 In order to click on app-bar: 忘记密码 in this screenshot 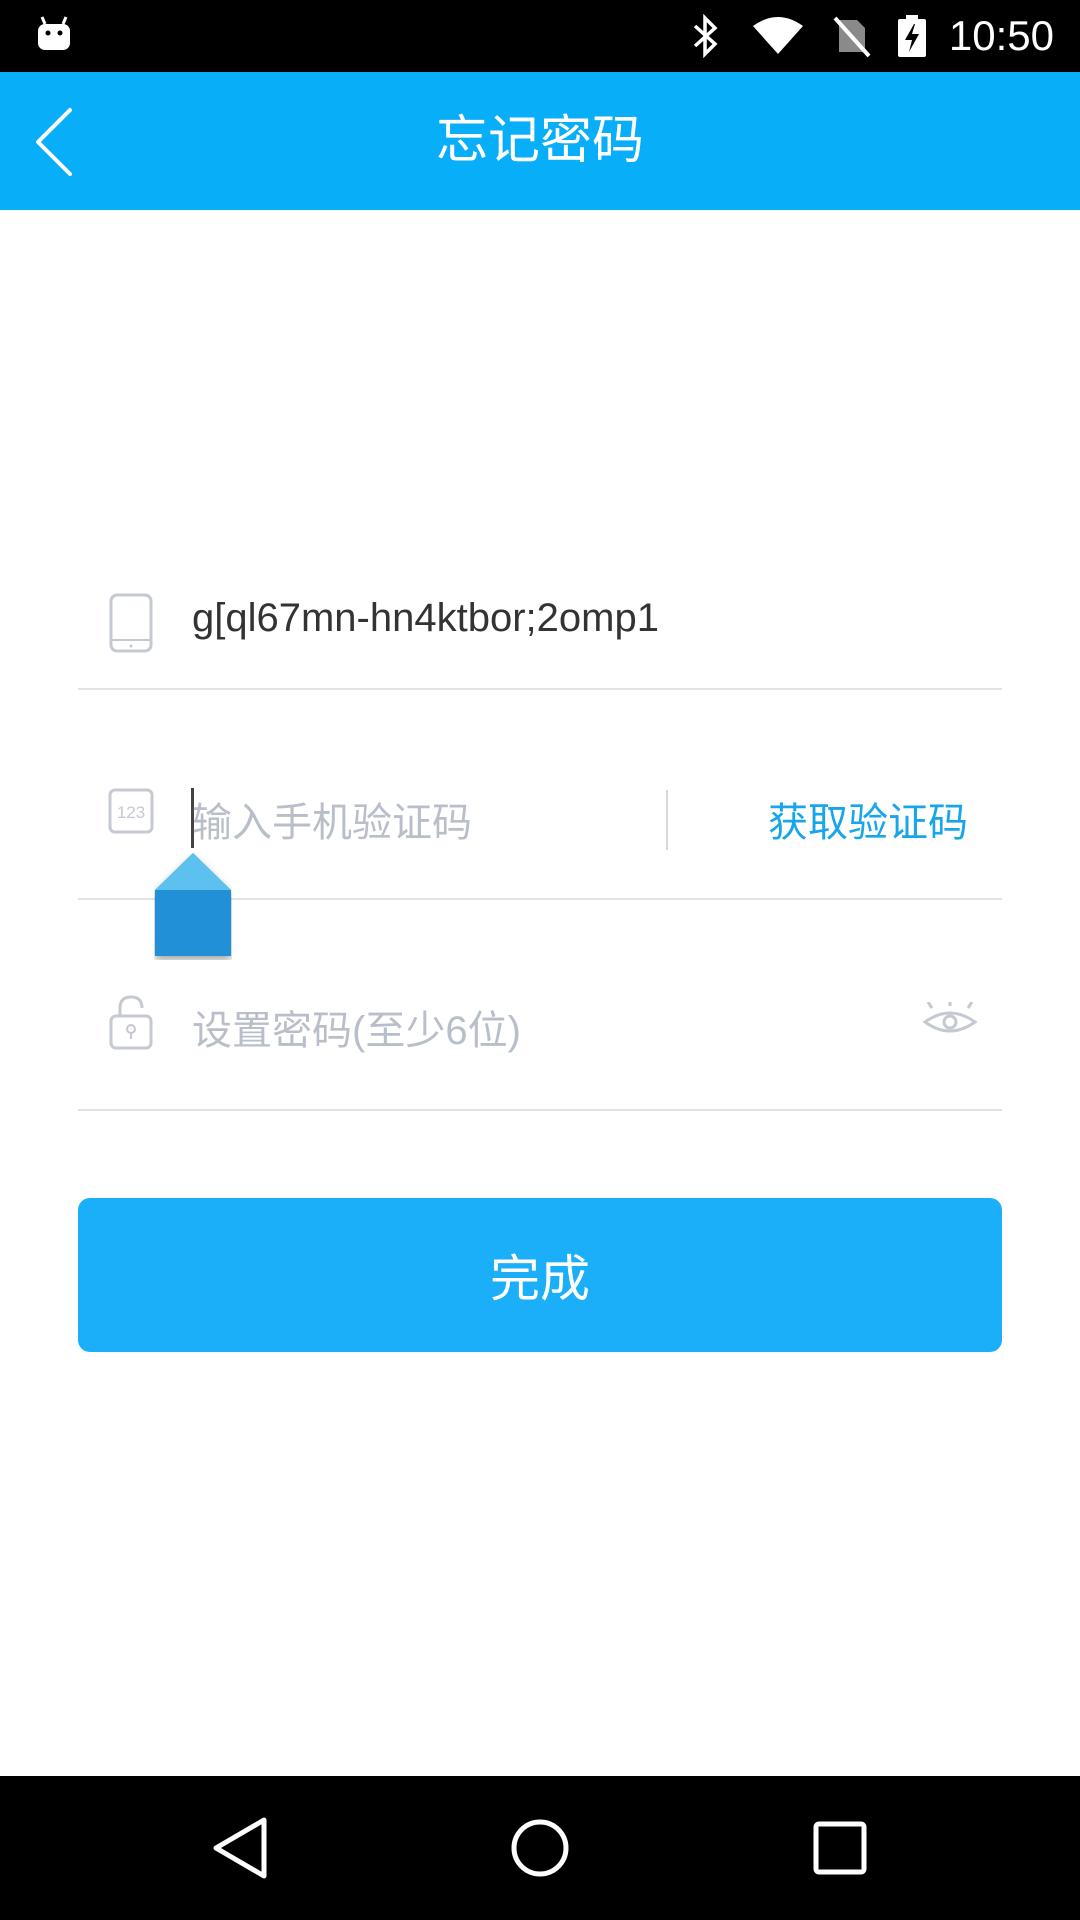, I will do `click(540, 141)`.